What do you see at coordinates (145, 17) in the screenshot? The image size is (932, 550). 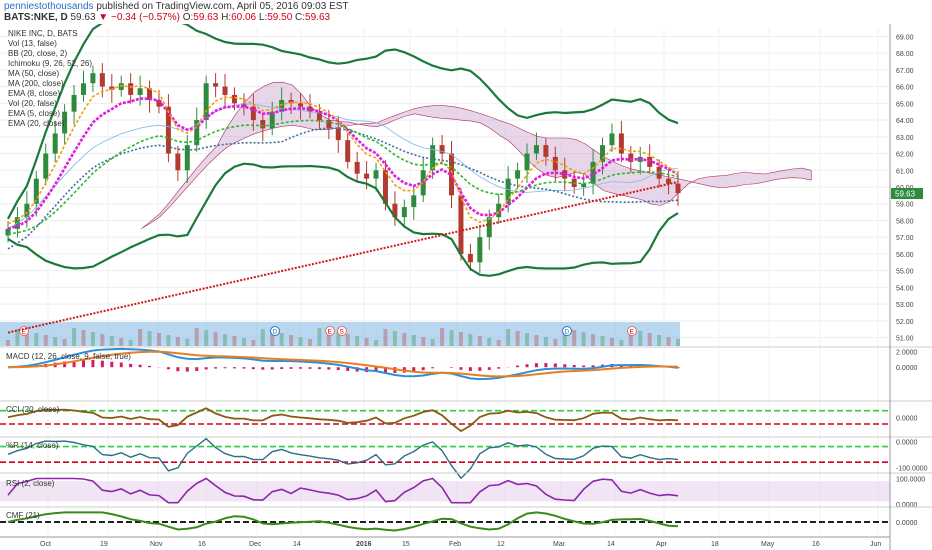 I see `price-change: −0.34 (−0.57%)` at bounding box center [145, 17].